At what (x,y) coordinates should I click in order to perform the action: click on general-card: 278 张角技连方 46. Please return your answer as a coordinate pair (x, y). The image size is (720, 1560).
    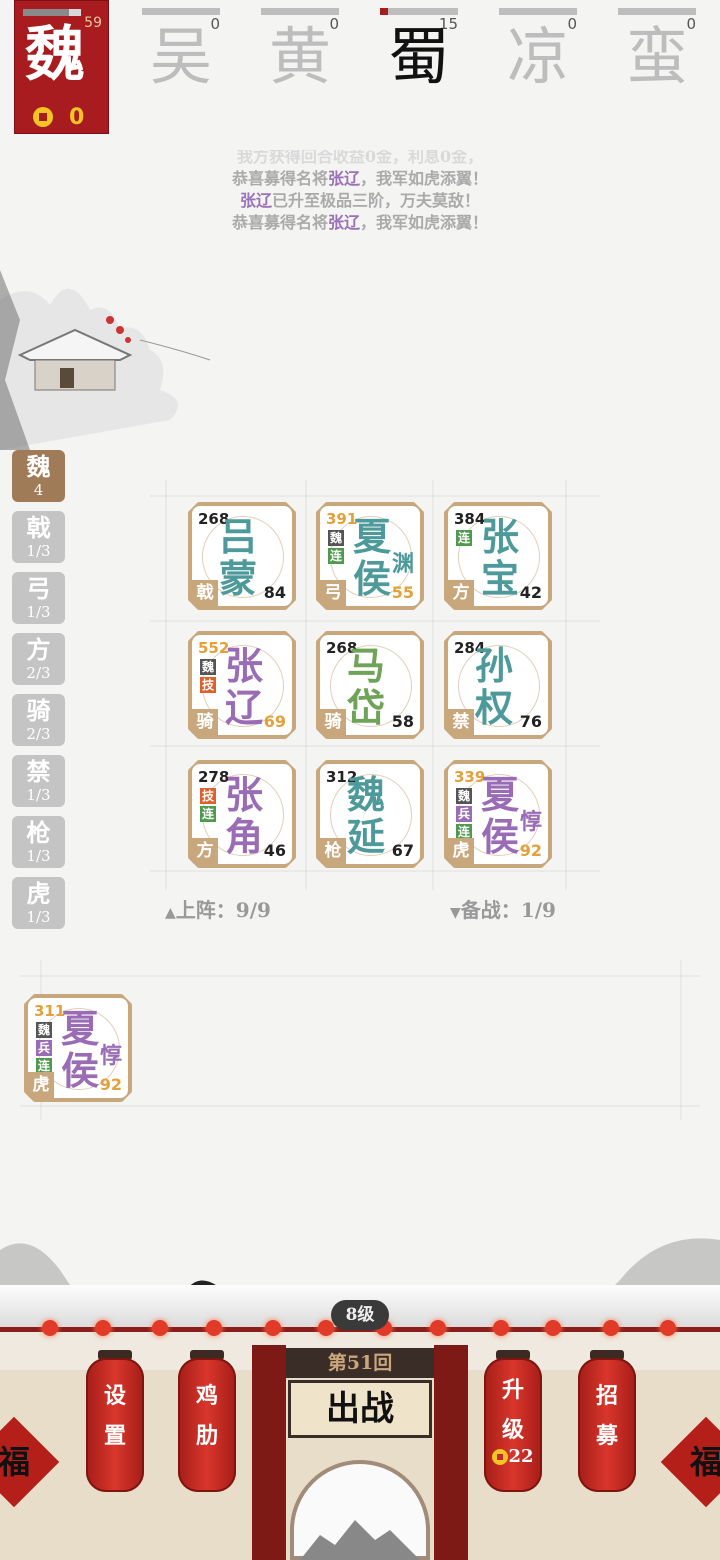
    Looking at the image, I should click on (242, 814).